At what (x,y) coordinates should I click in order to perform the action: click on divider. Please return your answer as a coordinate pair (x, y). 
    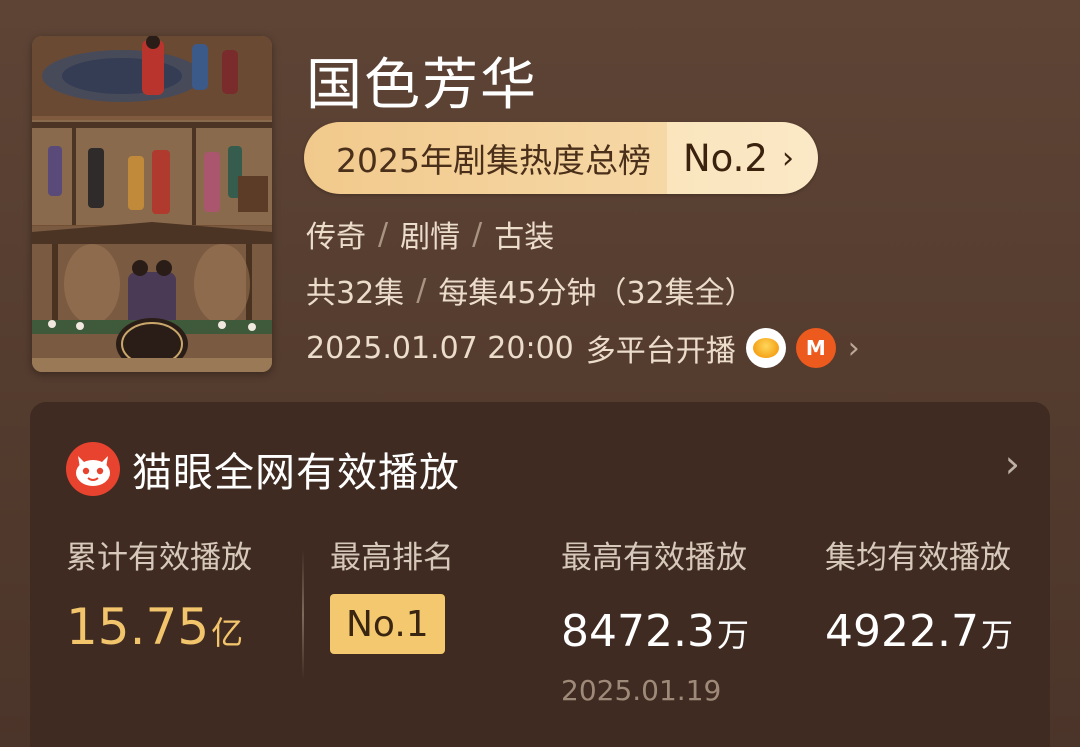
    Looking at the image, I should click on (303, 615).